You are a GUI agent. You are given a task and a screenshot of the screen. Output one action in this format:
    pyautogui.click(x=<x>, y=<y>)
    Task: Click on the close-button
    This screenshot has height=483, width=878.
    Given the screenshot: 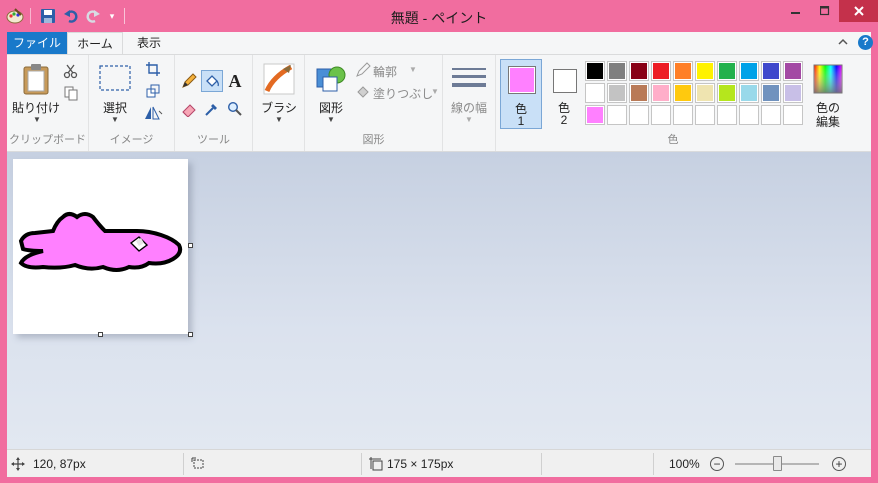 What is the action you would take?
    pyautogui.click(x=858, y=11)
    